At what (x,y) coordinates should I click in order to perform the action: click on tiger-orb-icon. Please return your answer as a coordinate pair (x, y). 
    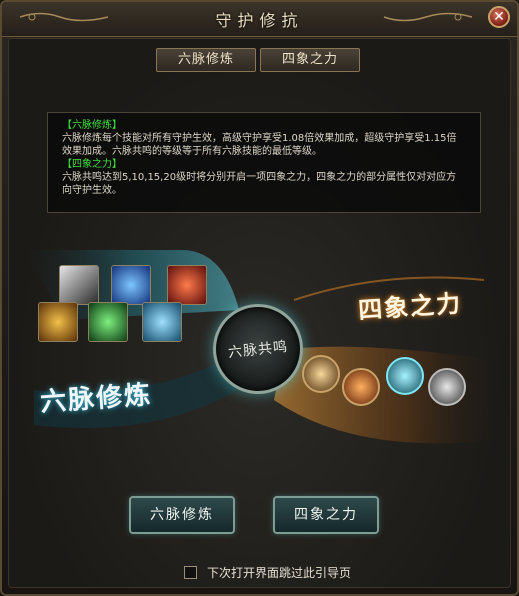
    Looking at the image, I should click on (321, 374).